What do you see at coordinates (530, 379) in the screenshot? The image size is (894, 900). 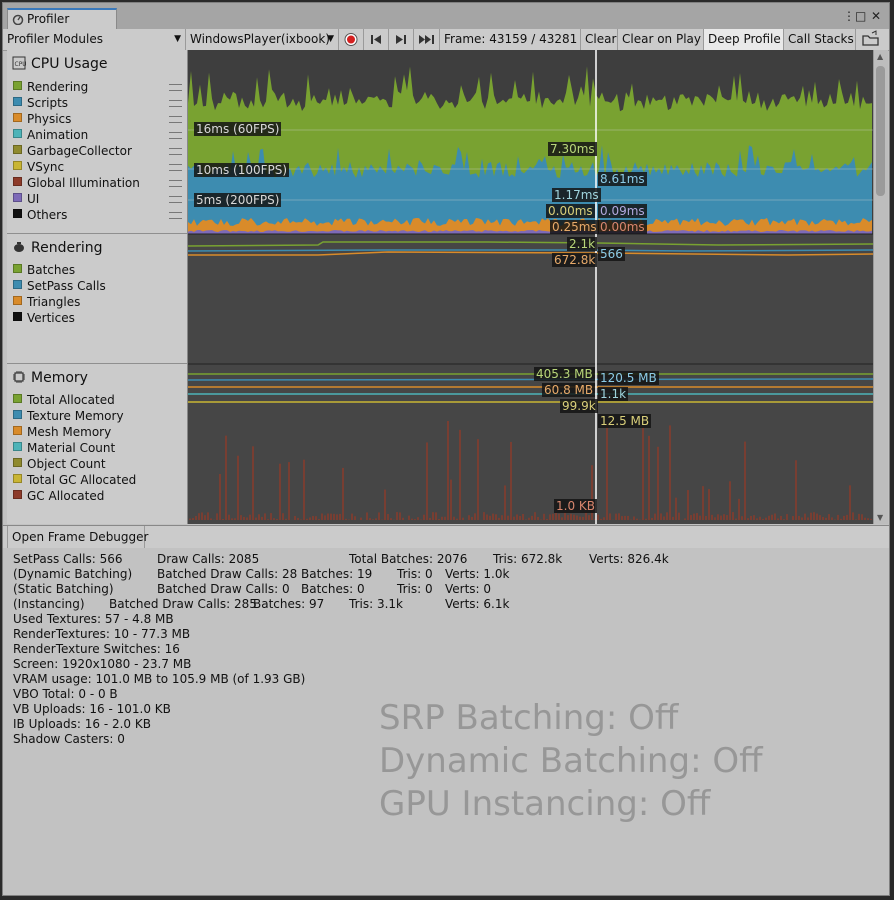 I see `memory-texture-line` at bounding box center [530, 379].